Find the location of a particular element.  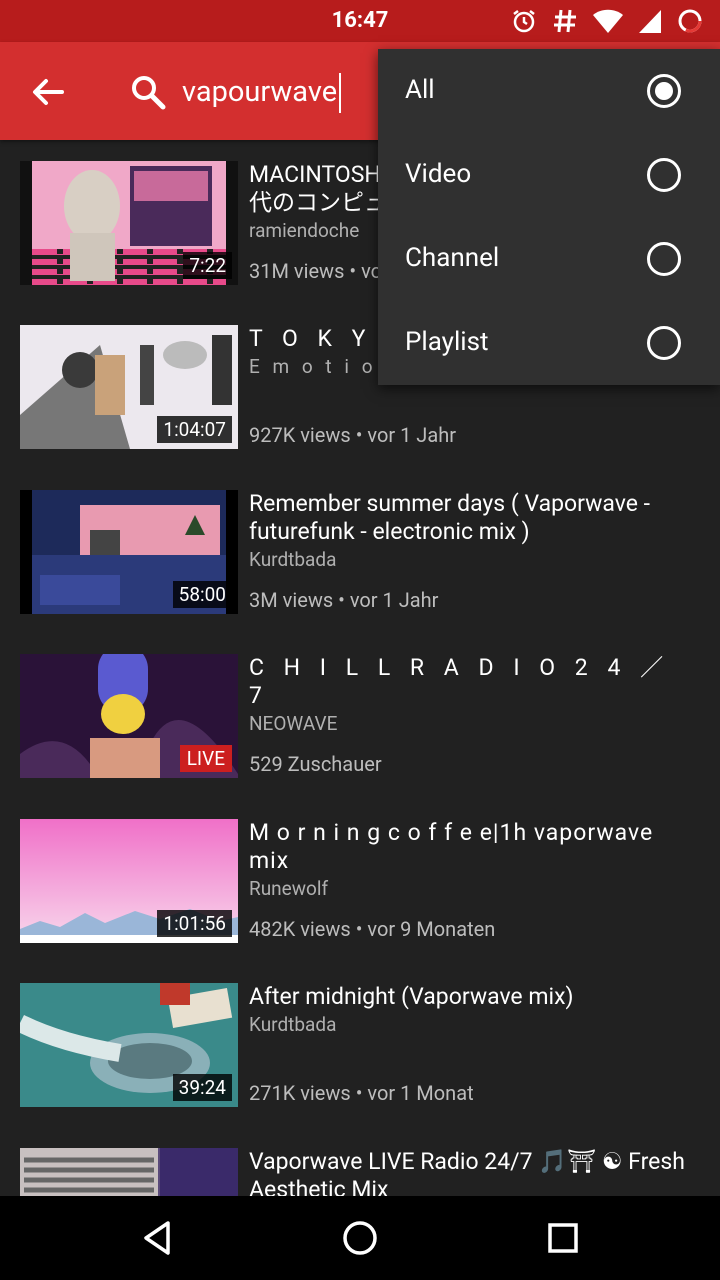

video-duration: 39:24 is located at coordinates (202, 1087).